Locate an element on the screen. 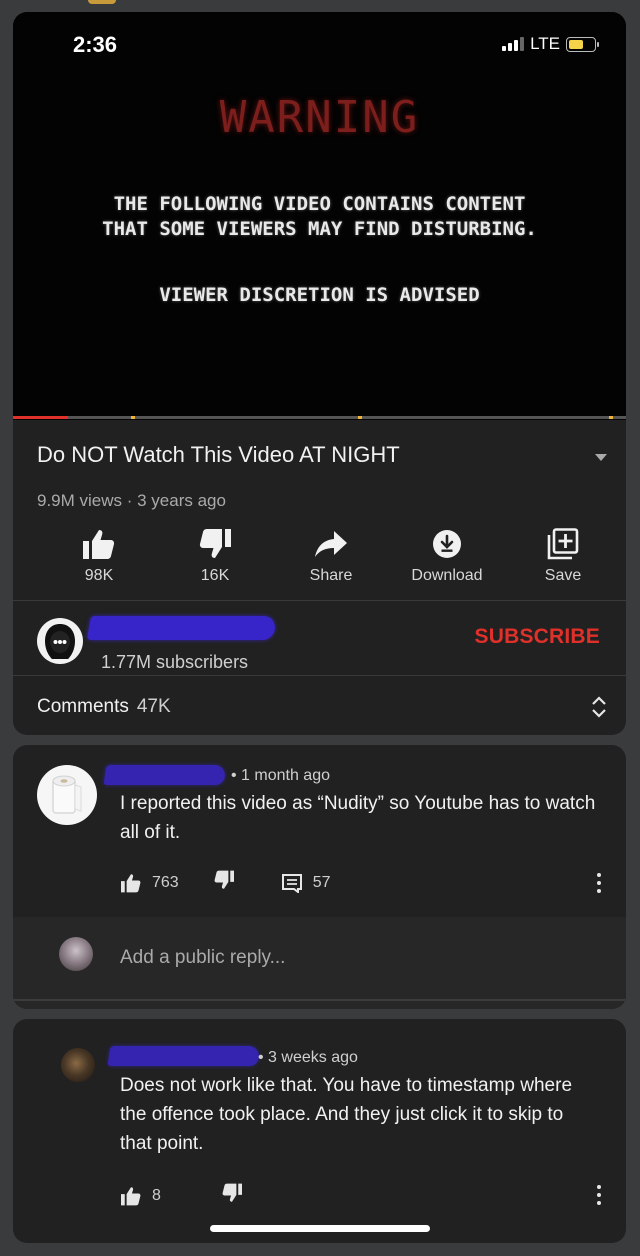 Image resolution: width=640 pixels, height=1256 pixels. video-title: Do NOT Watch This Video AT NIGHT is located at coordinates (218, 455).